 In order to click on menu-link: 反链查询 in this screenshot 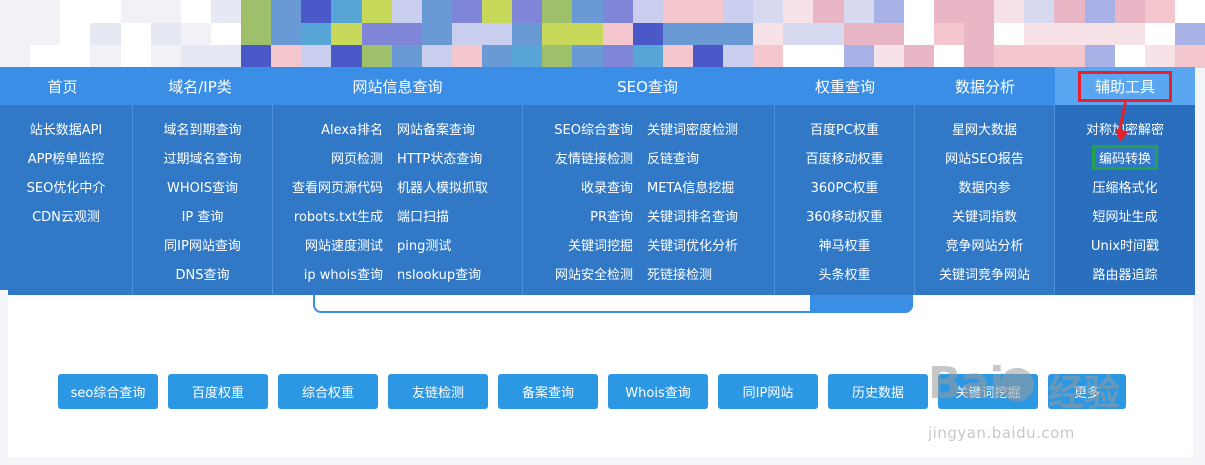, I will do `click(673, 157)`.